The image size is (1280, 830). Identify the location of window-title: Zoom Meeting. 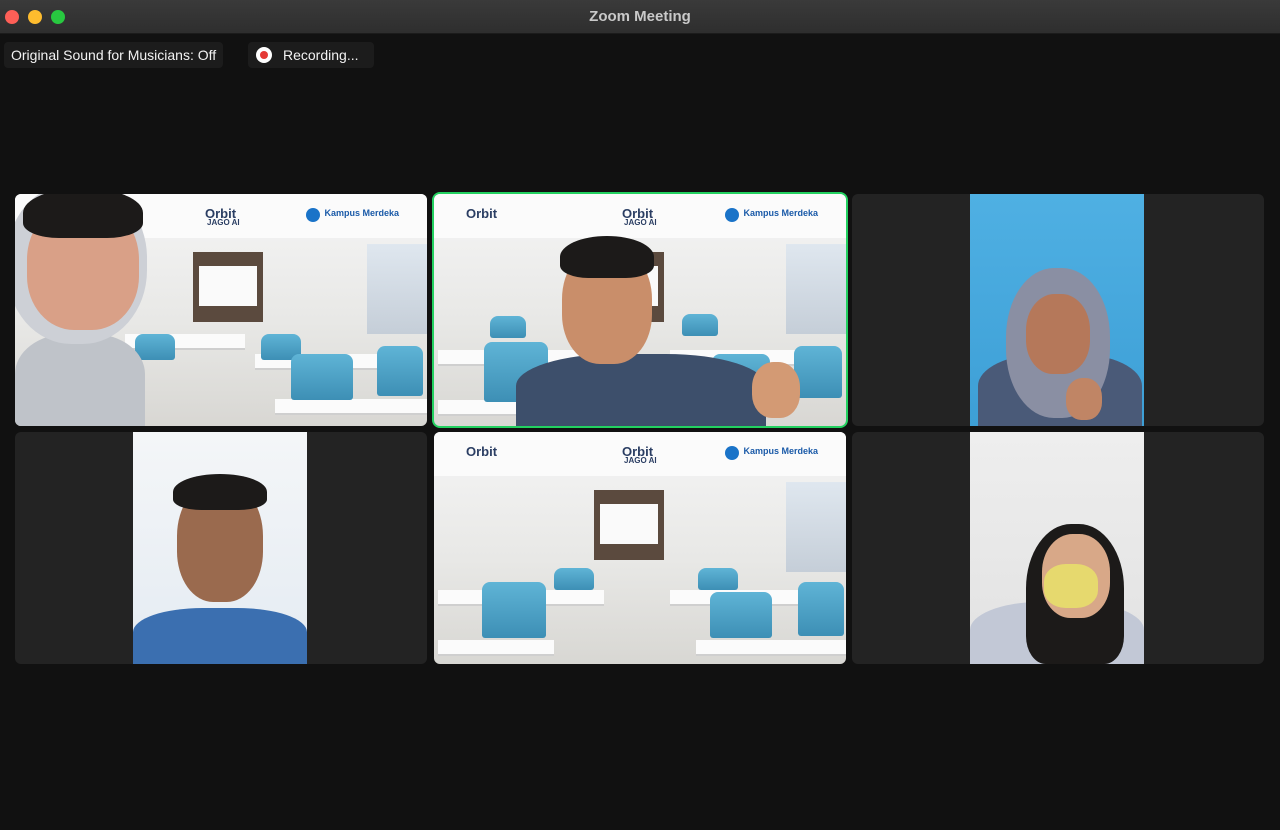
(640, 16).